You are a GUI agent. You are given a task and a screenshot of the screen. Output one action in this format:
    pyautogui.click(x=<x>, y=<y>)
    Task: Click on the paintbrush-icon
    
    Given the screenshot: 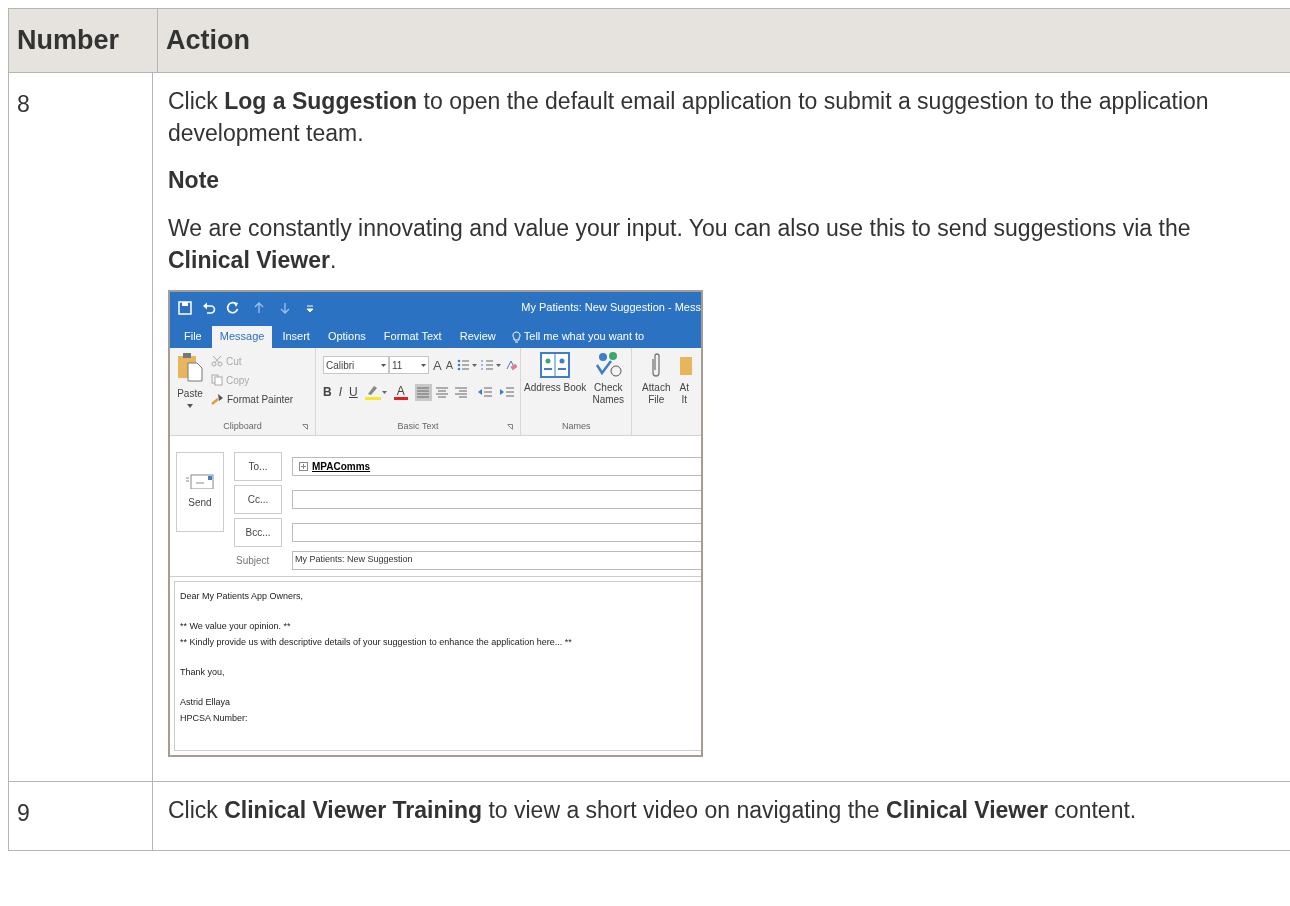 What is the action you would take?
    pyautogui.click(x=217, y=399)
    